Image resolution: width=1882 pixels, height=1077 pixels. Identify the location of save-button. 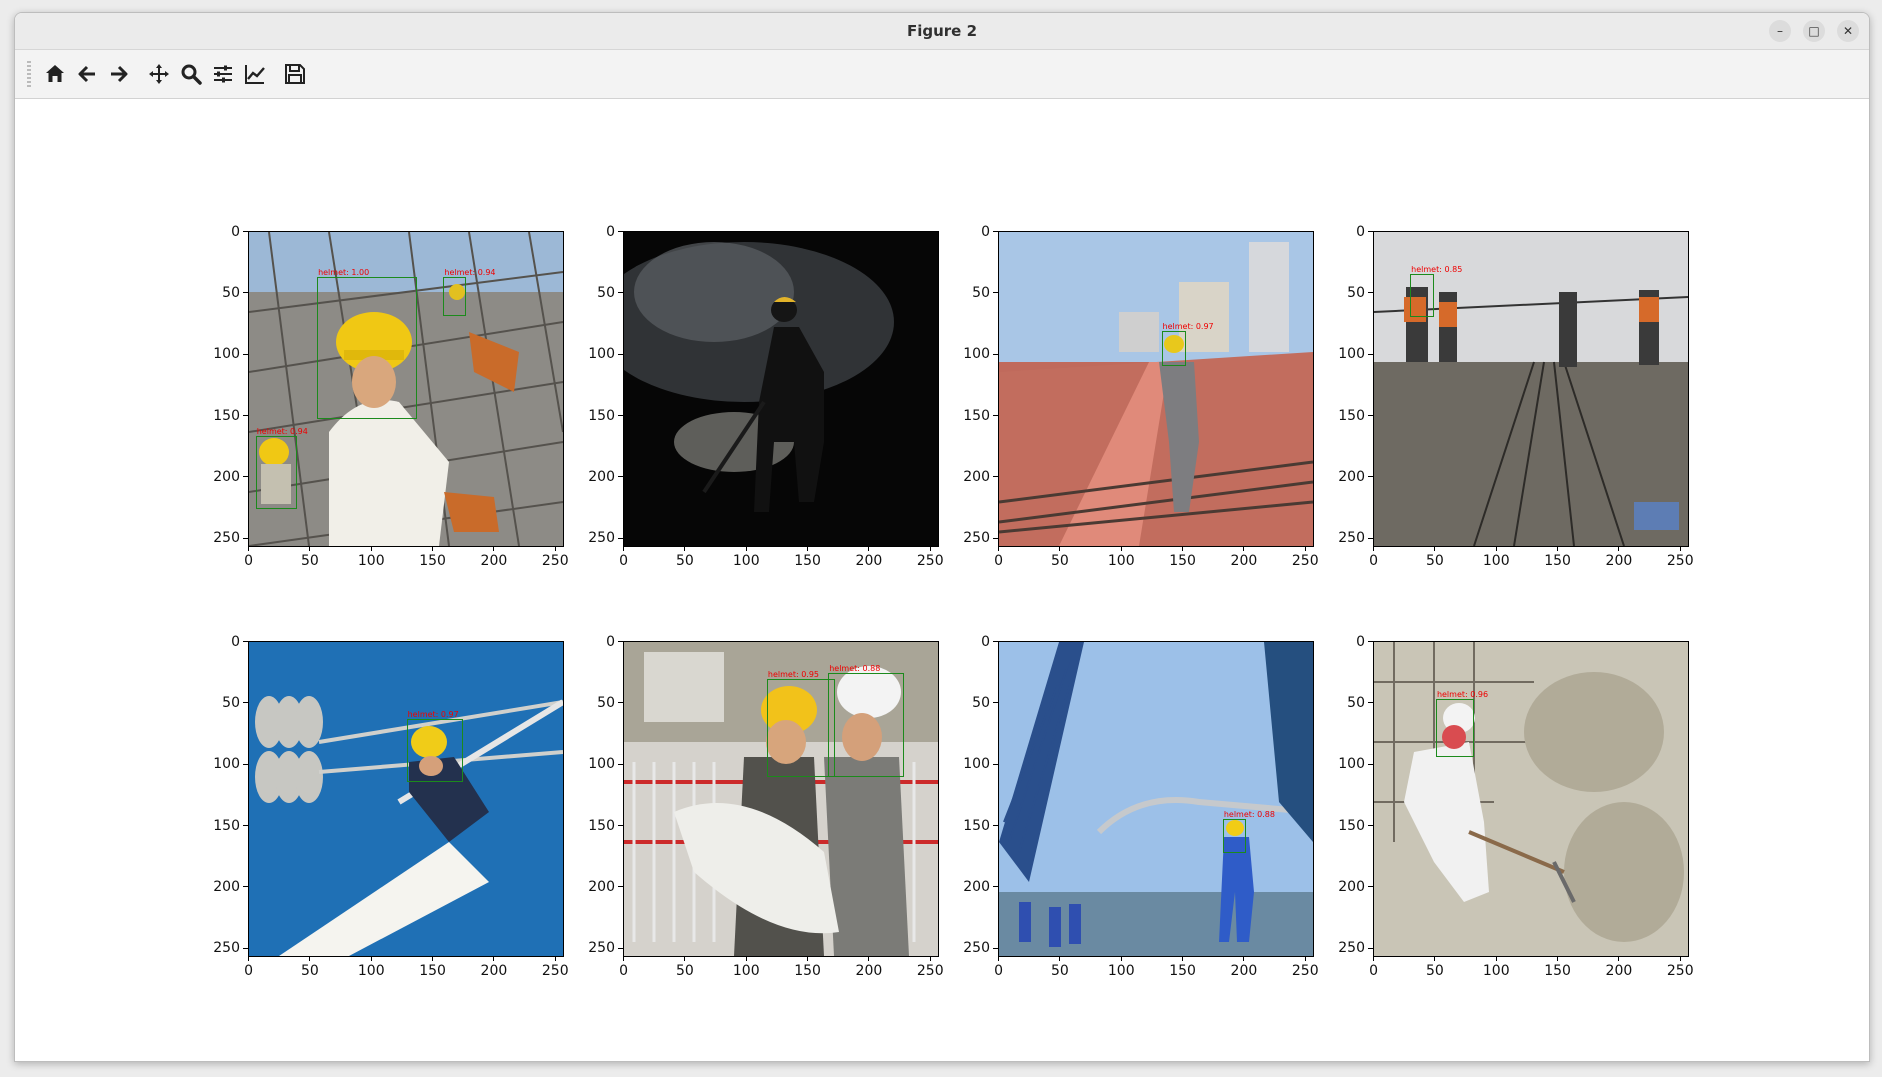
(295, 74).